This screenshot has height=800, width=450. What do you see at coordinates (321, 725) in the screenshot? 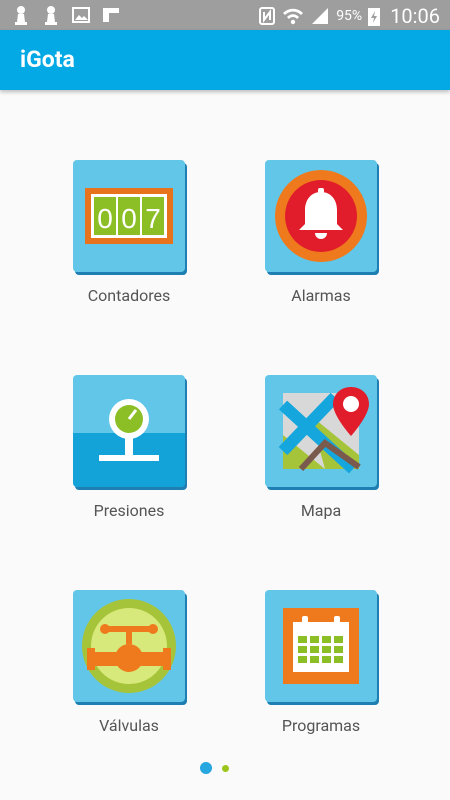
I see `tile-label: Programas` at bounding box center [321, 725].